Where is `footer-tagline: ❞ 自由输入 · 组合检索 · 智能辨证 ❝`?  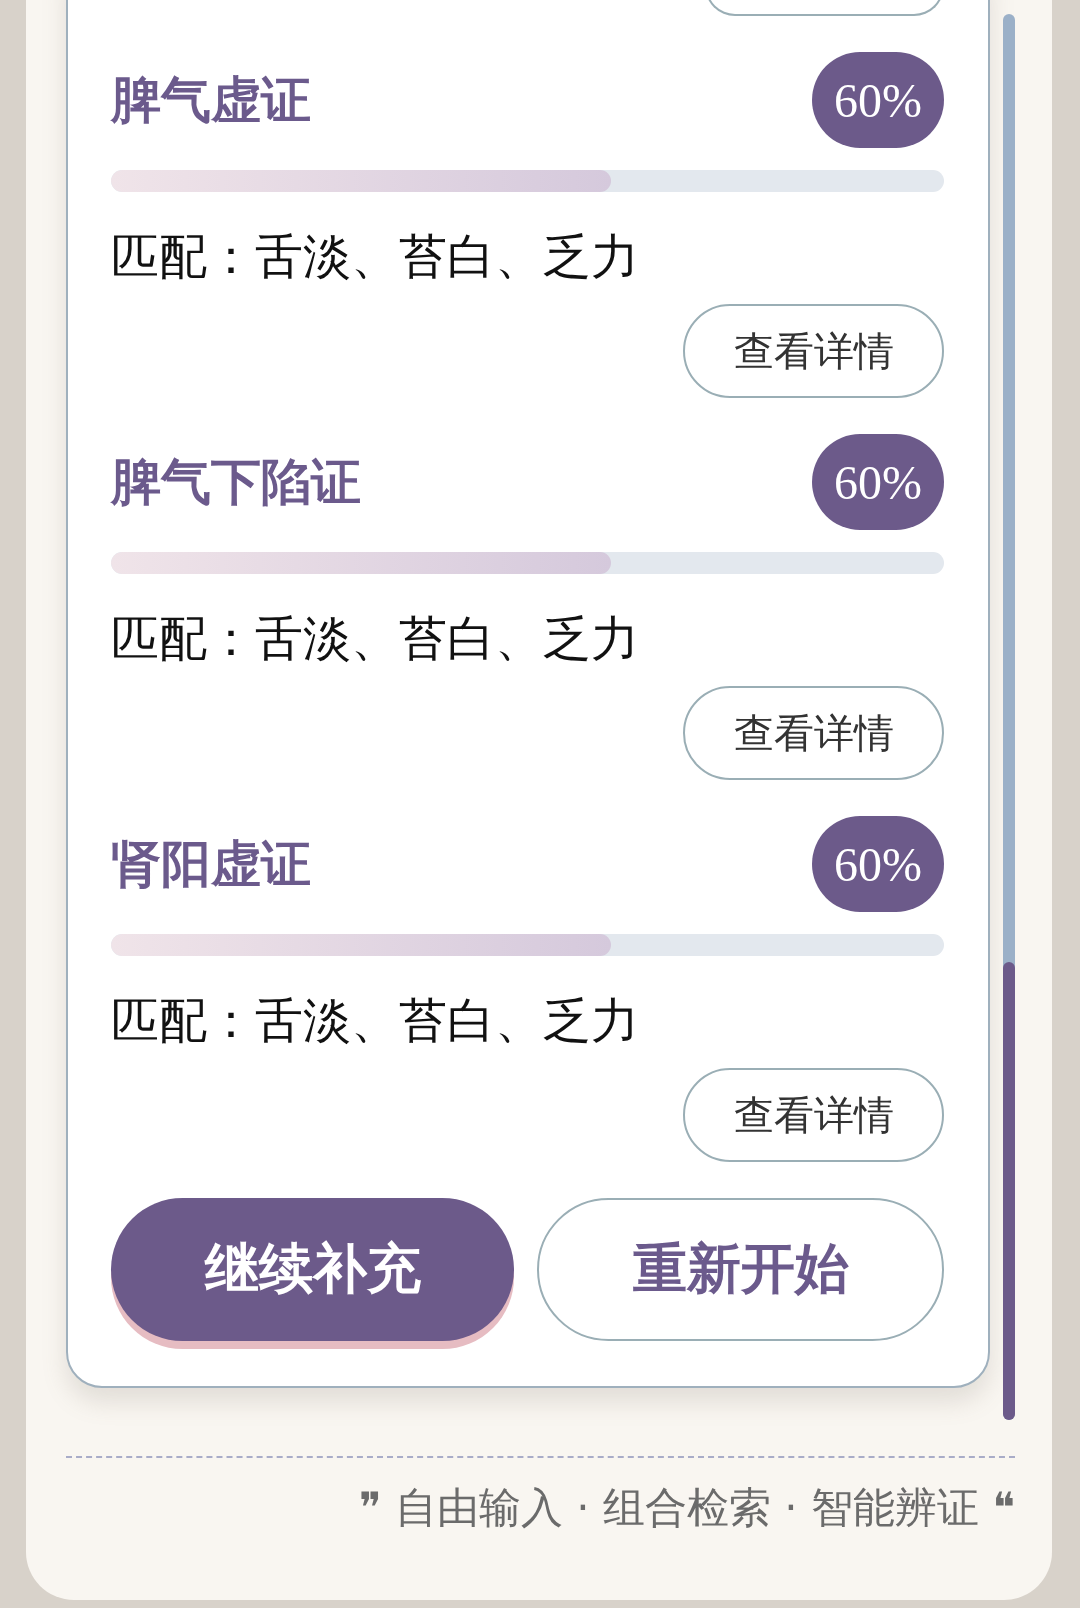
footer-tagline: ❞ 自由输入 · 组合检索 · 智能辨证 ❝ is located at coordinates (686, 1508).